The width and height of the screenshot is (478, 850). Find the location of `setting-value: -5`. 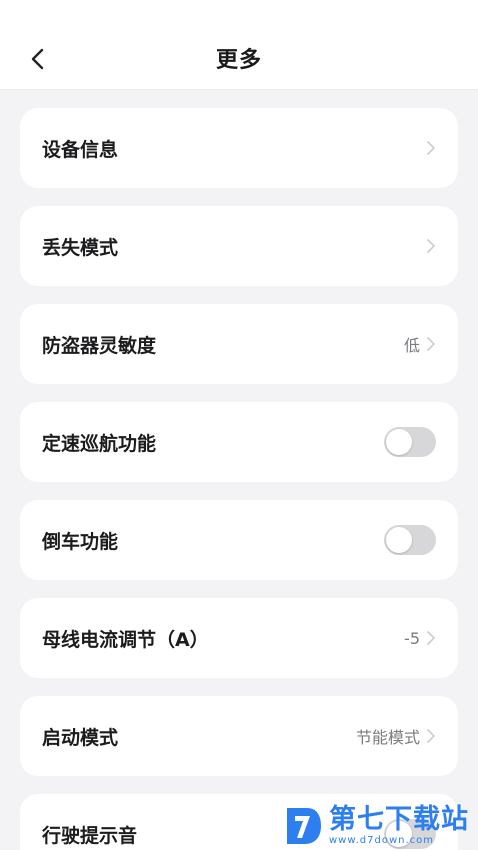

setting-value: -5 is located at coordinates (412, 638).